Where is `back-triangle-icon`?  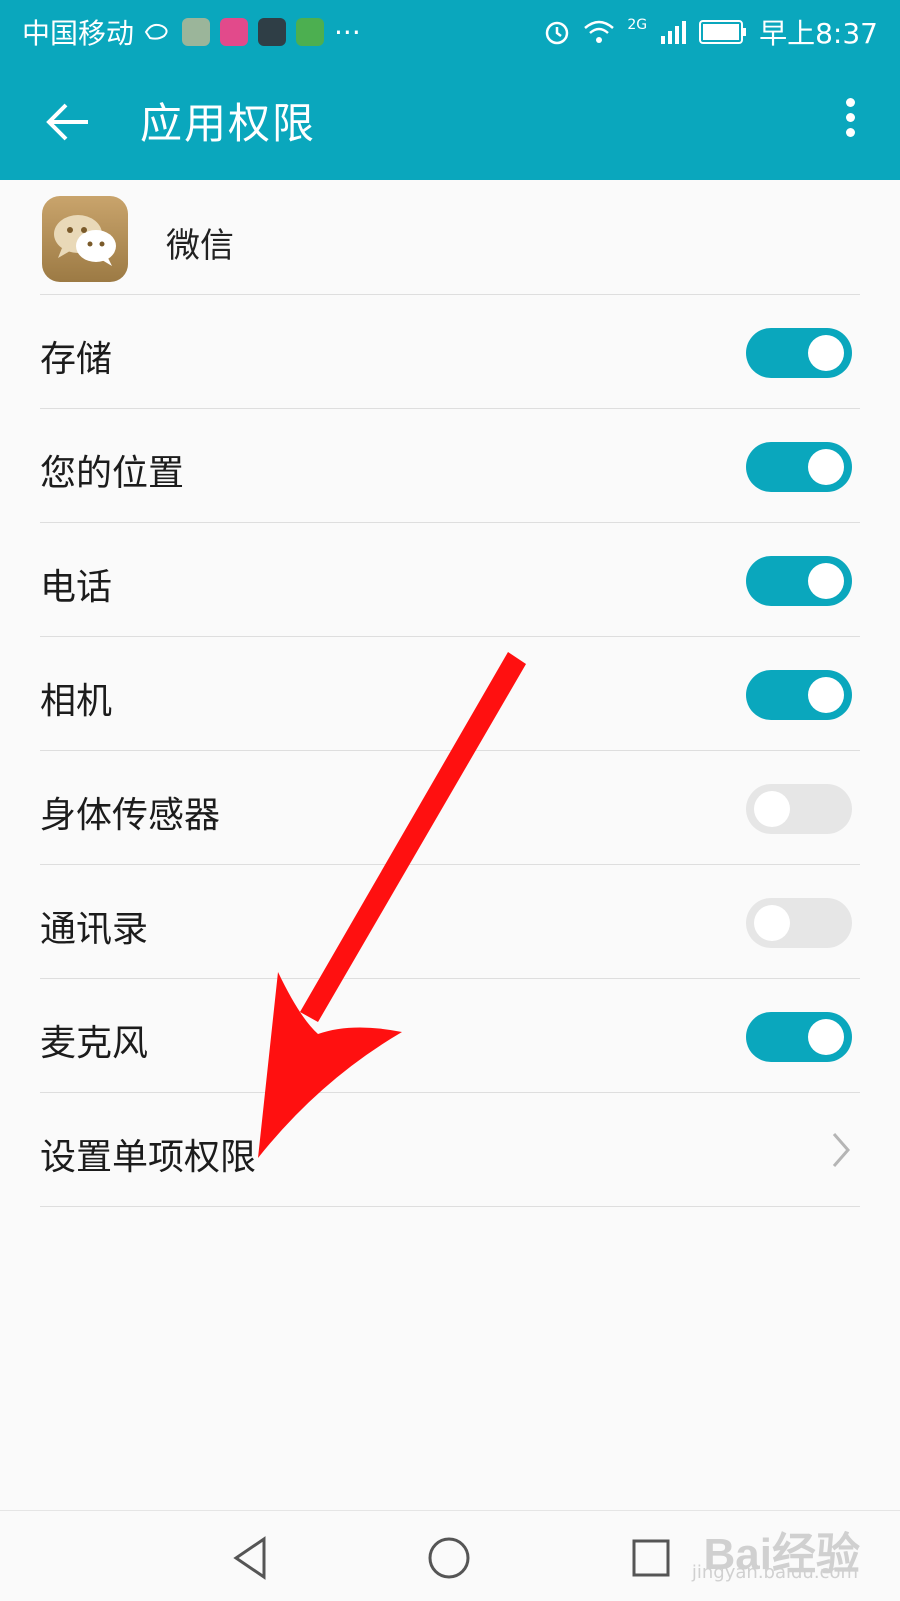
back-triangle-icon is located at coordinates (251, 1558).